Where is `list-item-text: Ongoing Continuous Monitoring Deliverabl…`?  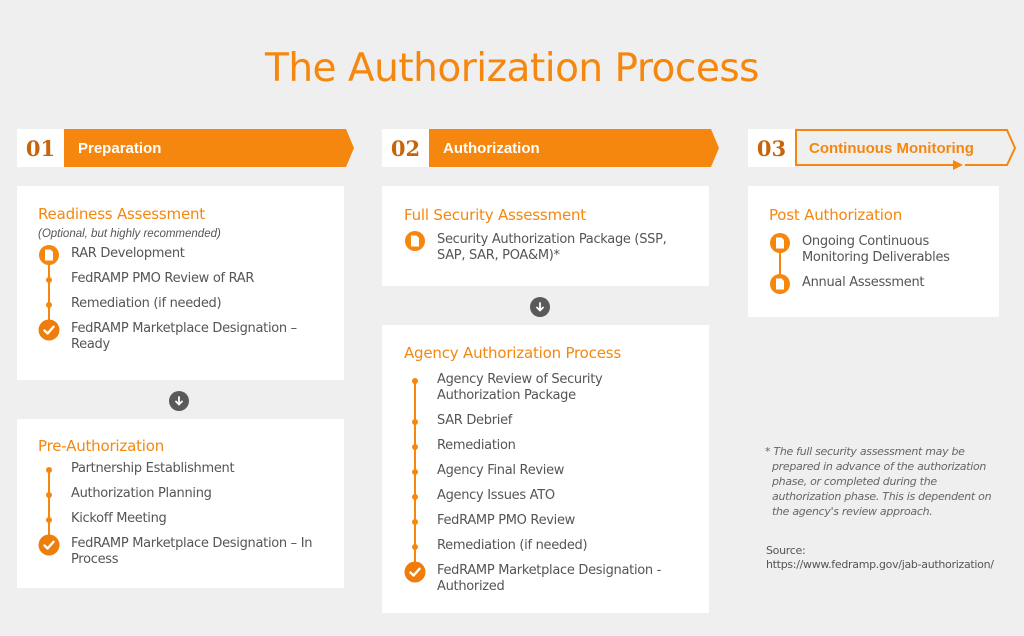
list-item-text: Ongoing Continuous Monitoring Deliverabl… is located at coordinates (876, 249).